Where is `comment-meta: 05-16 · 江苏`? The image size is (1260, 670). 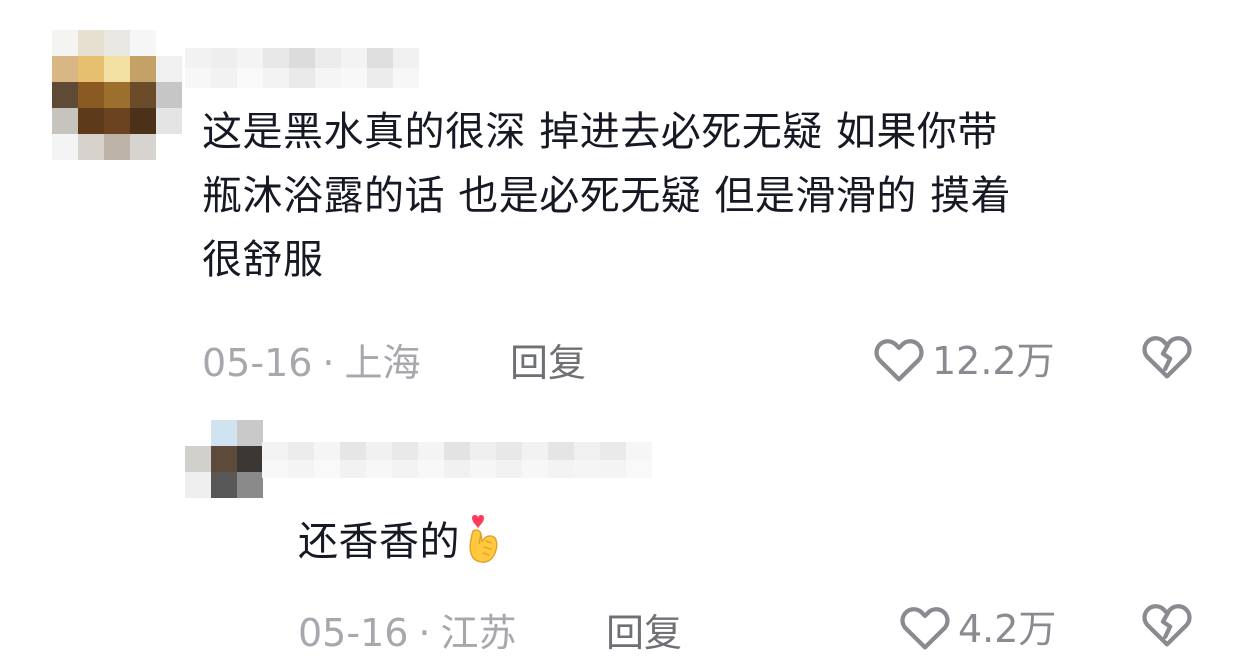
comment-meta: 05-16 · 江苏 is located at coordinates (407, 629).